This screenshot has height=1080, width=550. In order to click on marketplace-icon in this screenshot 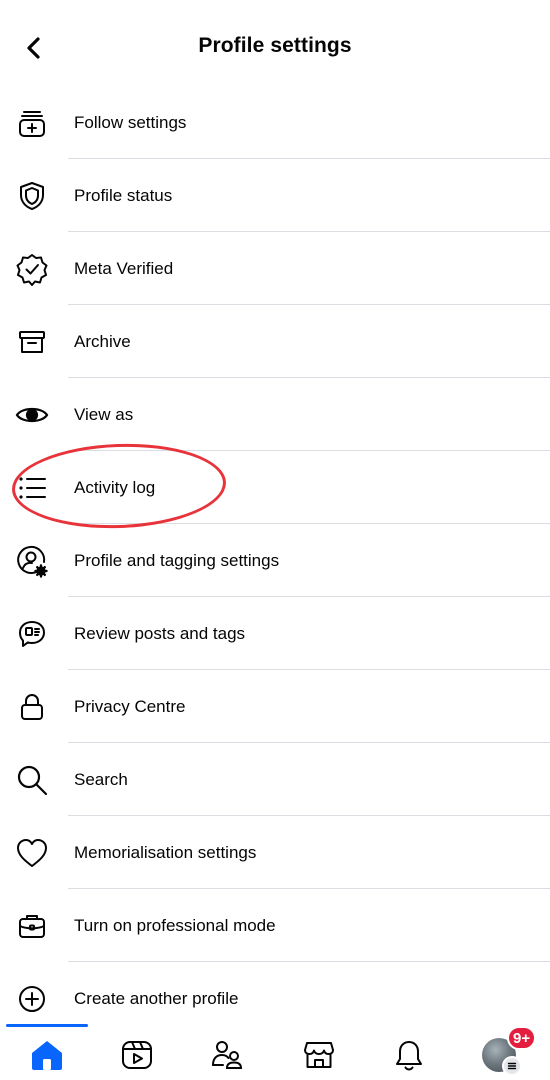, I will do `click(319, 1055)`.